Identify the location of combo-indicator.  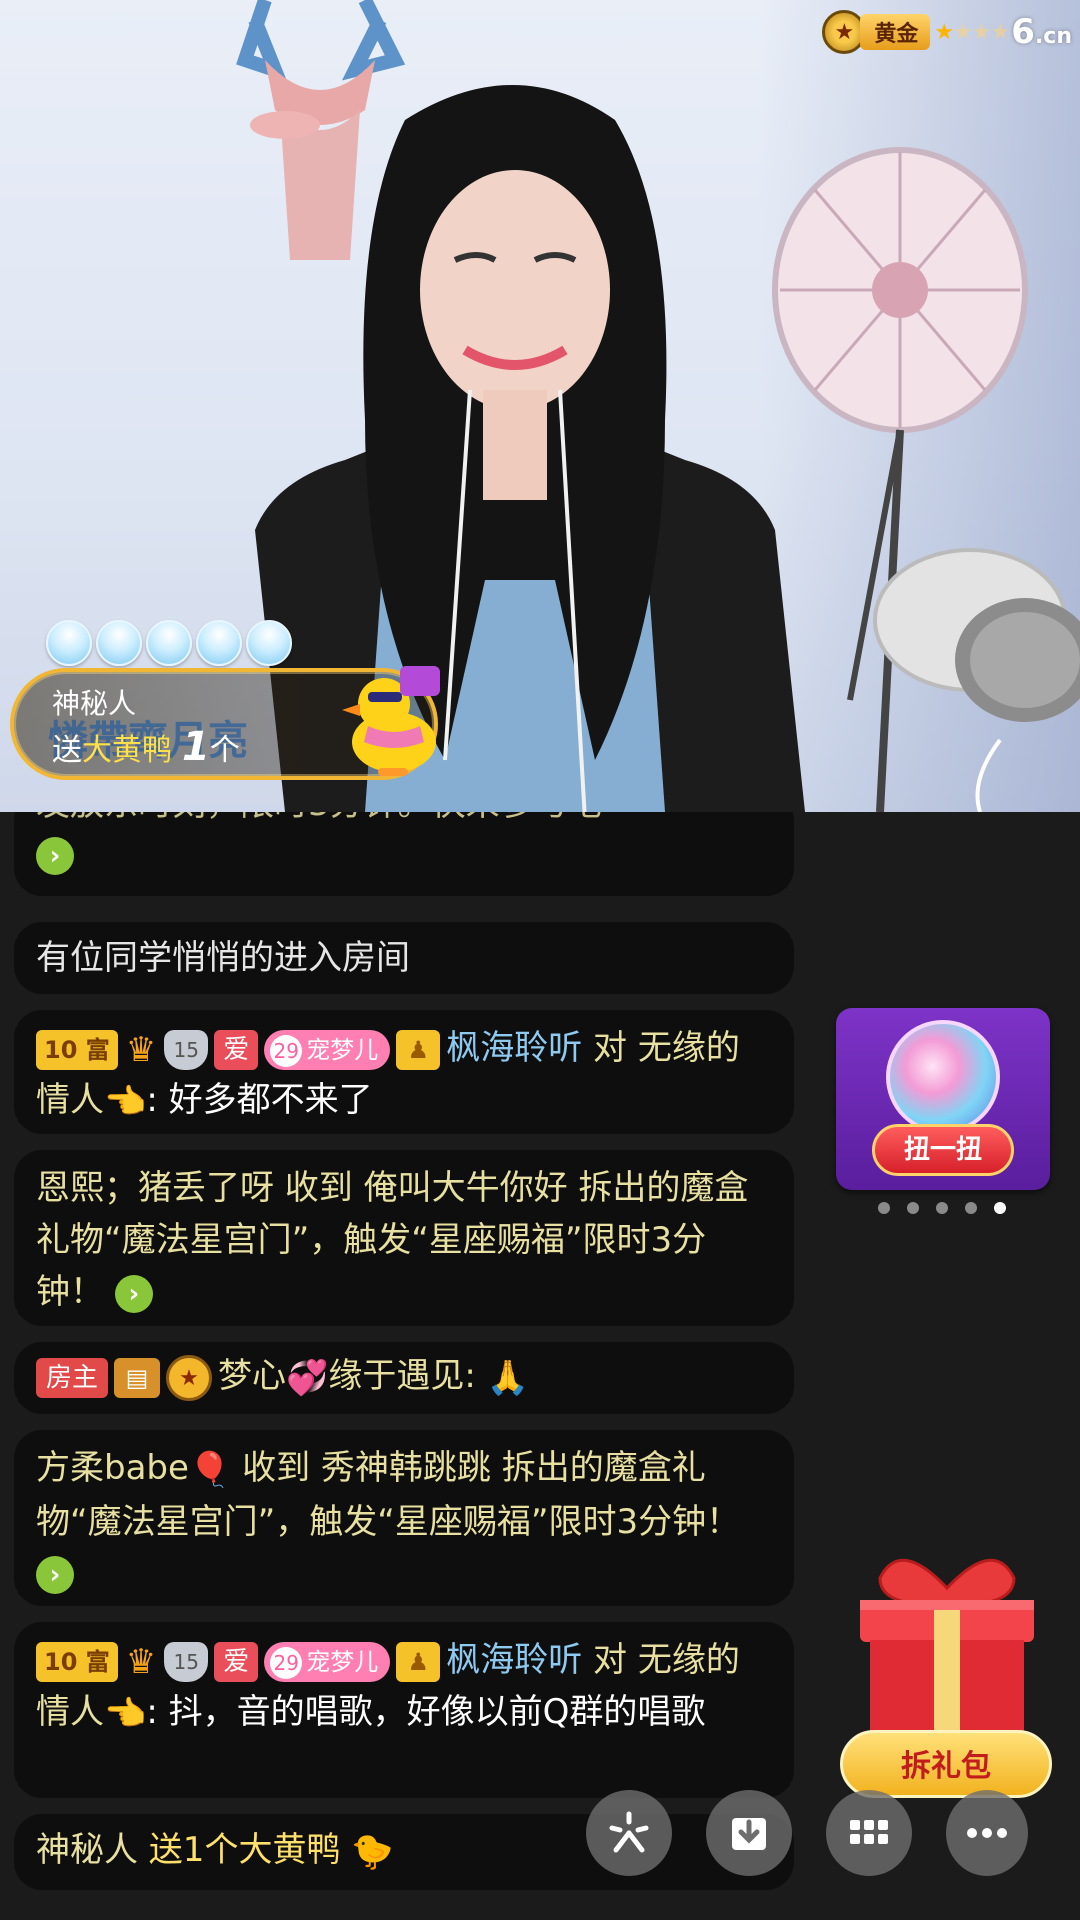
(169, 643).